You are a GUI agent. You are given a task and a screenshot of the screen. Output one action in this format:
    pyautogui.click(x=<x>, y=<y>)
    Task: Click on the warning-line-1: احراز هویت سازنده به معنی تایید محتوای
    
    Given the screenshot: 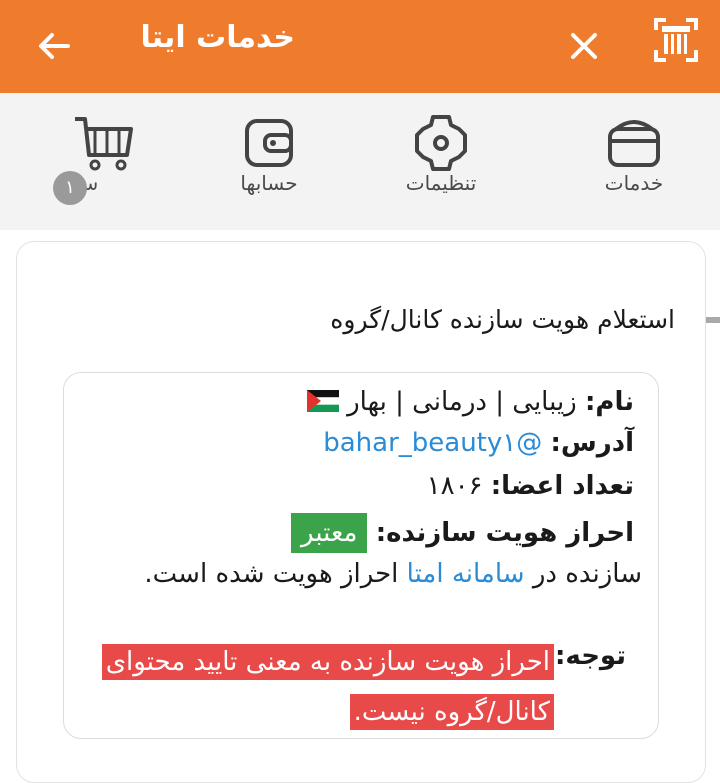 What is the action you would take?
    pyautogui.click(x=327, y=662)
    